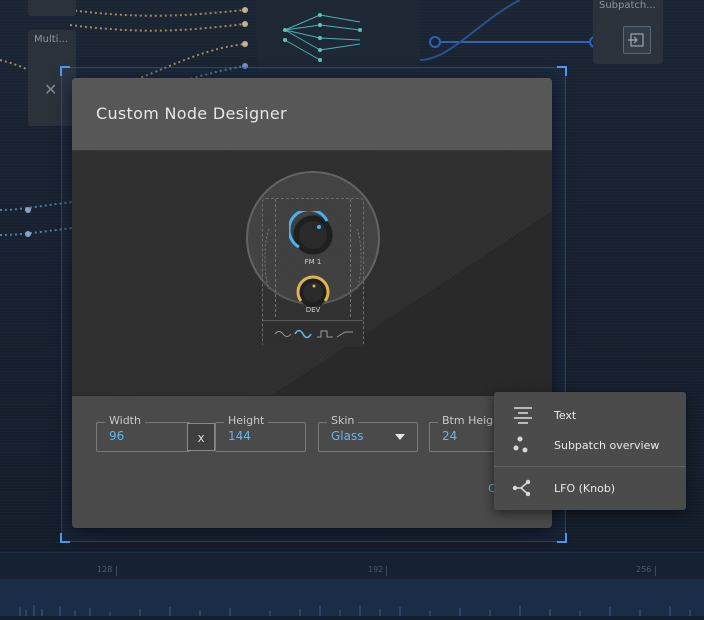  Describe the element at coordinates (325, 334) in the screenshot. I see `square-wave-icon` at that location.